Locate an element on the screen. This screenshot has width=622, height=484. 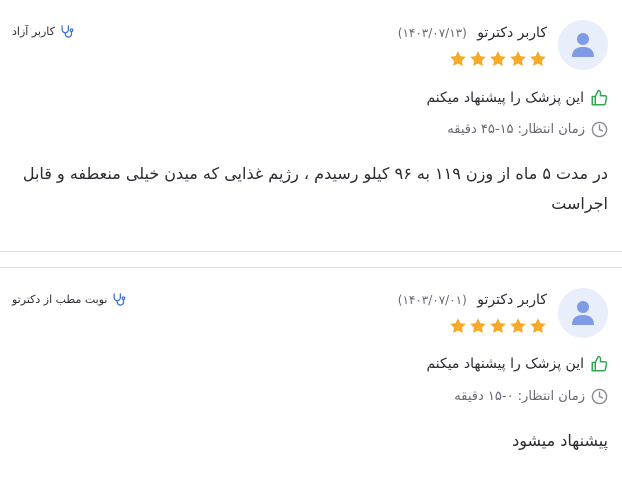
review-comment: پیشنهاد میشود is located at coordinates (560, 440).